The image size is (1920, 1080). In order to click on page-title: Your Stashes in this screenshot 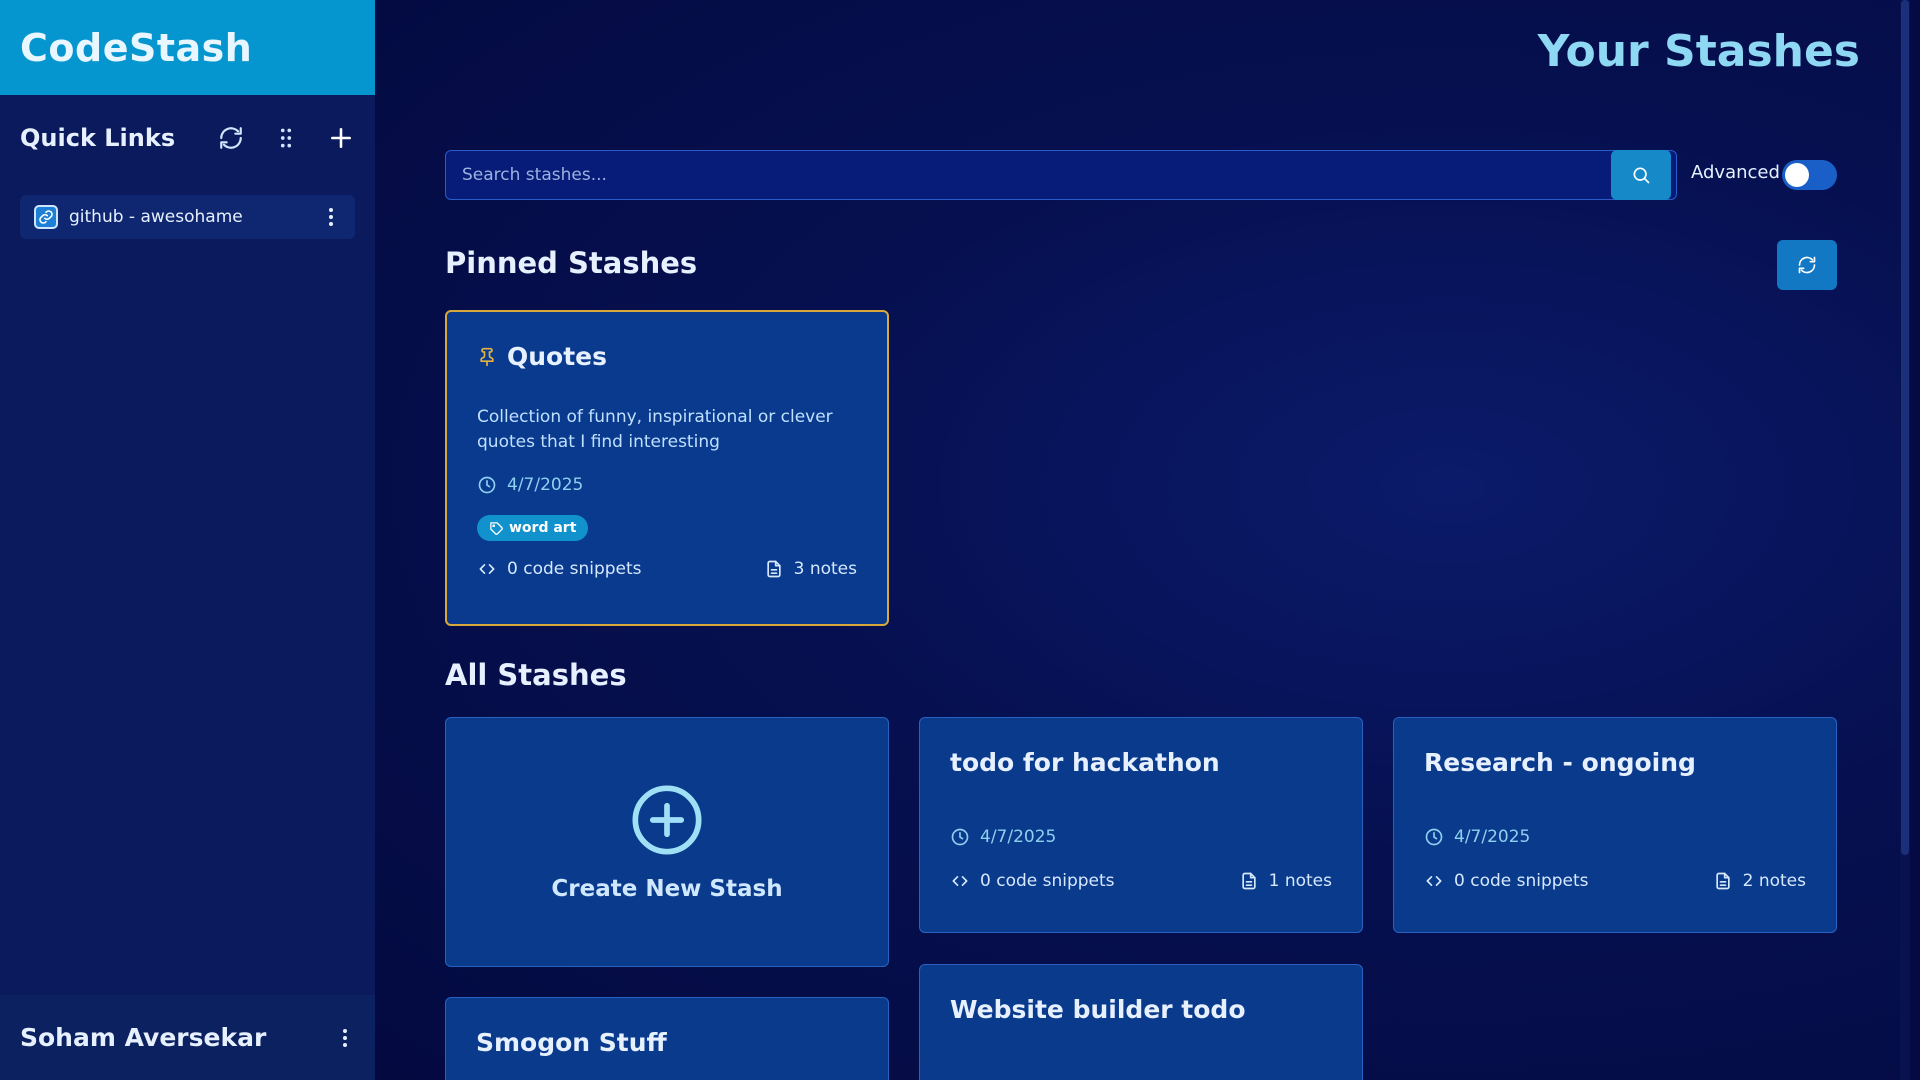, I will do `click(1698, 51)`.